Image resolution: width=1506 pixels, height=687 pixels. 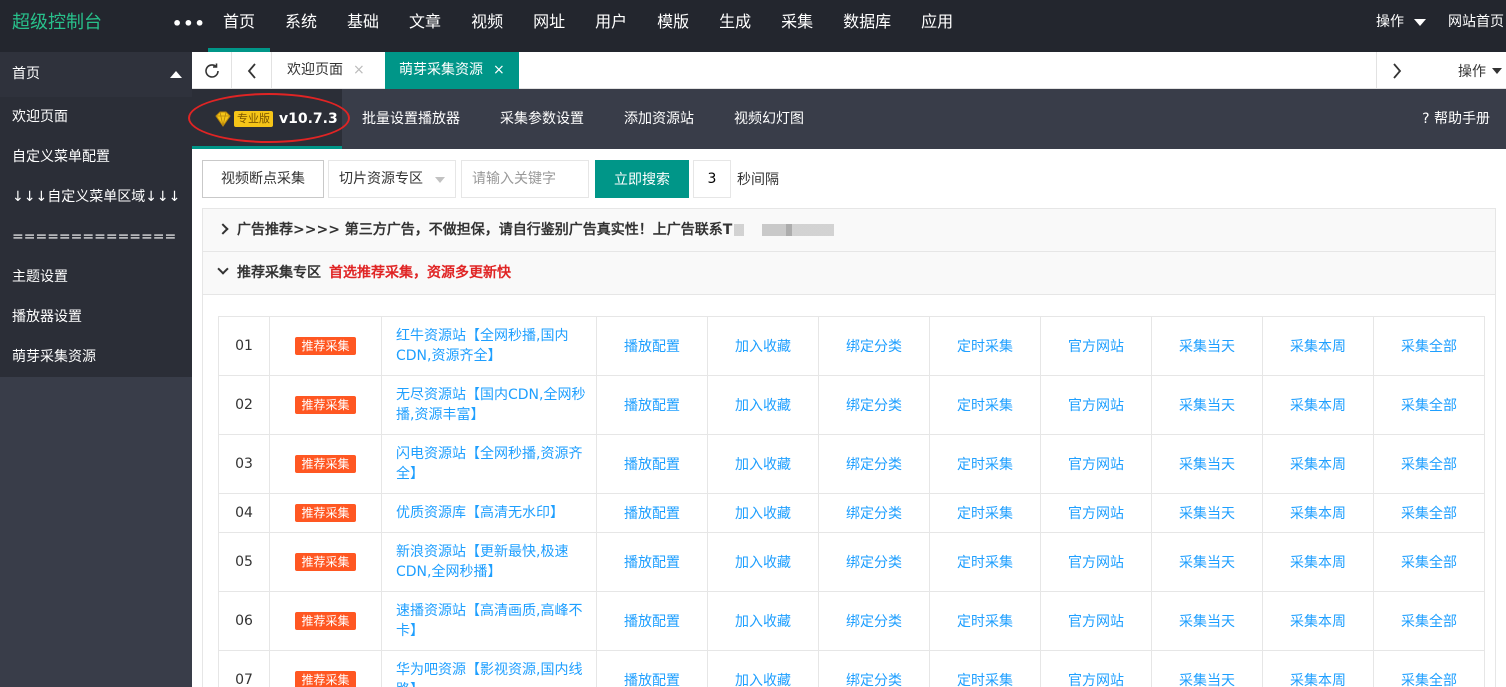 I want to click on subnav-slideshow: 视频幻灯图, so click(x=769, y=119).